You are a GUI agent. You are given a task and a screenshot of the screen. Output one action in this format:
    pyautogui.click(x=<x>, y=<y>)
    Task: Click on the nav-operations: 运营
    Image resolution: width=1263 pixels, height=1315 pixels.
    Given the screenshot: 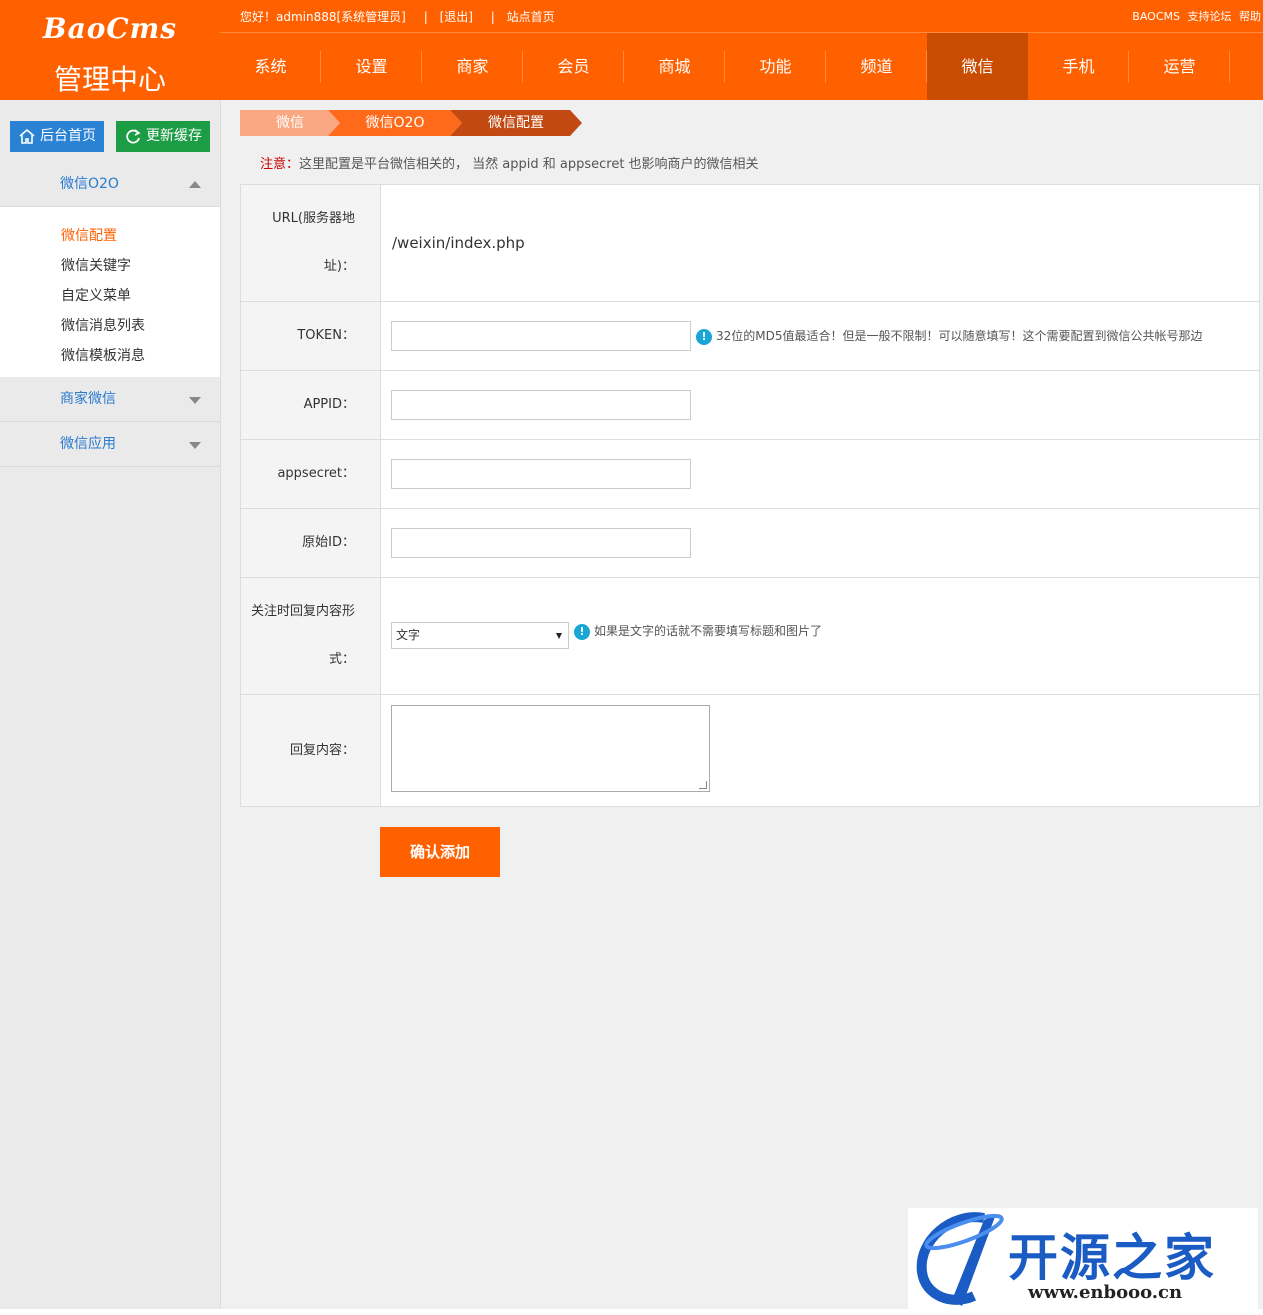 What is the action you would take?
    pyautogui.click(x=1179, y=66)
    